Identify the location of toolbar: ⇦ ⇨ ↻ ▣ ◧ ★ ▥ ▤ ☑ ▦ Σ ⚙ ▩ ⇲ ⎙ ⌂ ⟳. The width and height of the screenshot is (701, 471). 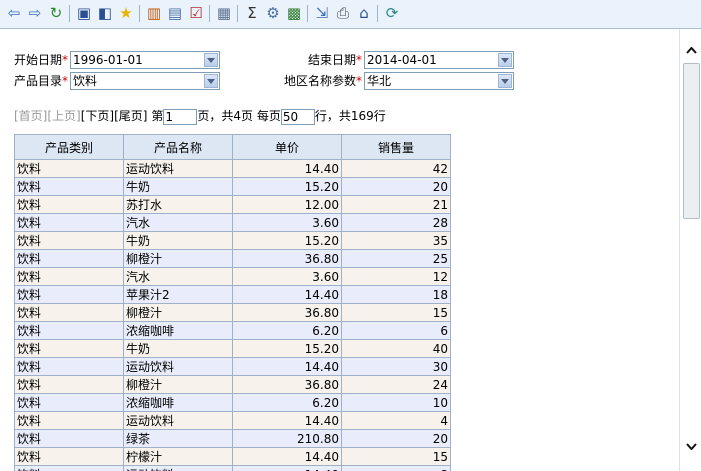
(350, 14).